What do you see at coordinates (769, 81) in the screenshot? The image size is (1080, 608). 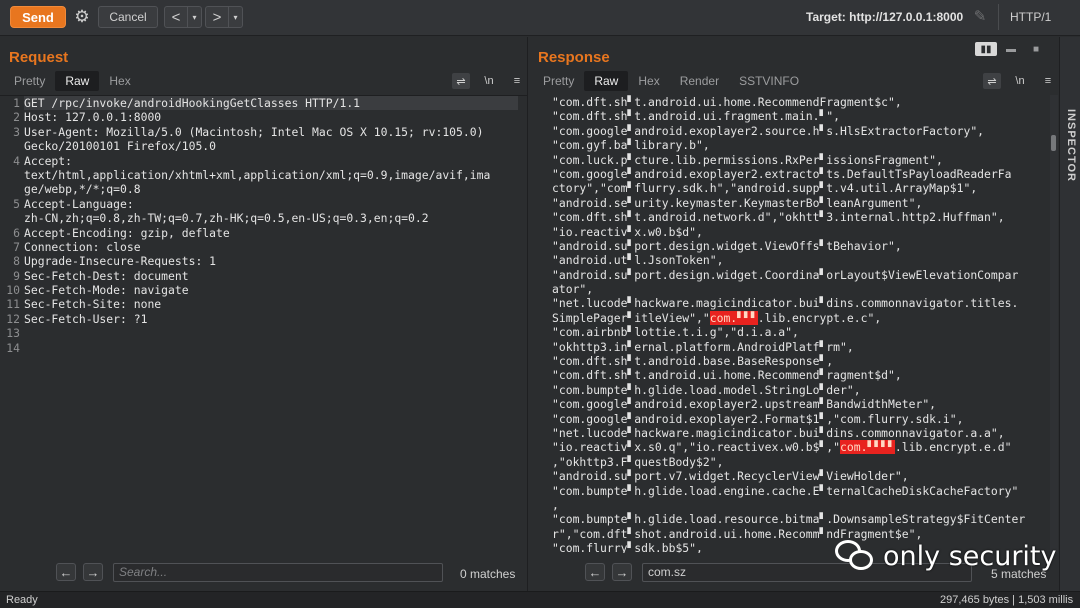 I see `tab-sstvinfo: SSTVINFO` at bounding box center [769, 81].